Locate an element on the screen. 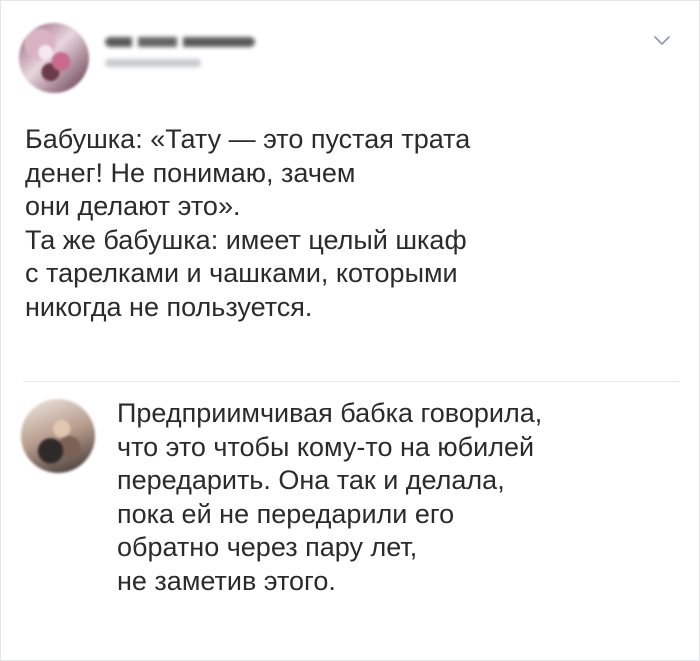 This screenshot has height=661, width=700. post-date-blurred is located at coordinates (153, 63).